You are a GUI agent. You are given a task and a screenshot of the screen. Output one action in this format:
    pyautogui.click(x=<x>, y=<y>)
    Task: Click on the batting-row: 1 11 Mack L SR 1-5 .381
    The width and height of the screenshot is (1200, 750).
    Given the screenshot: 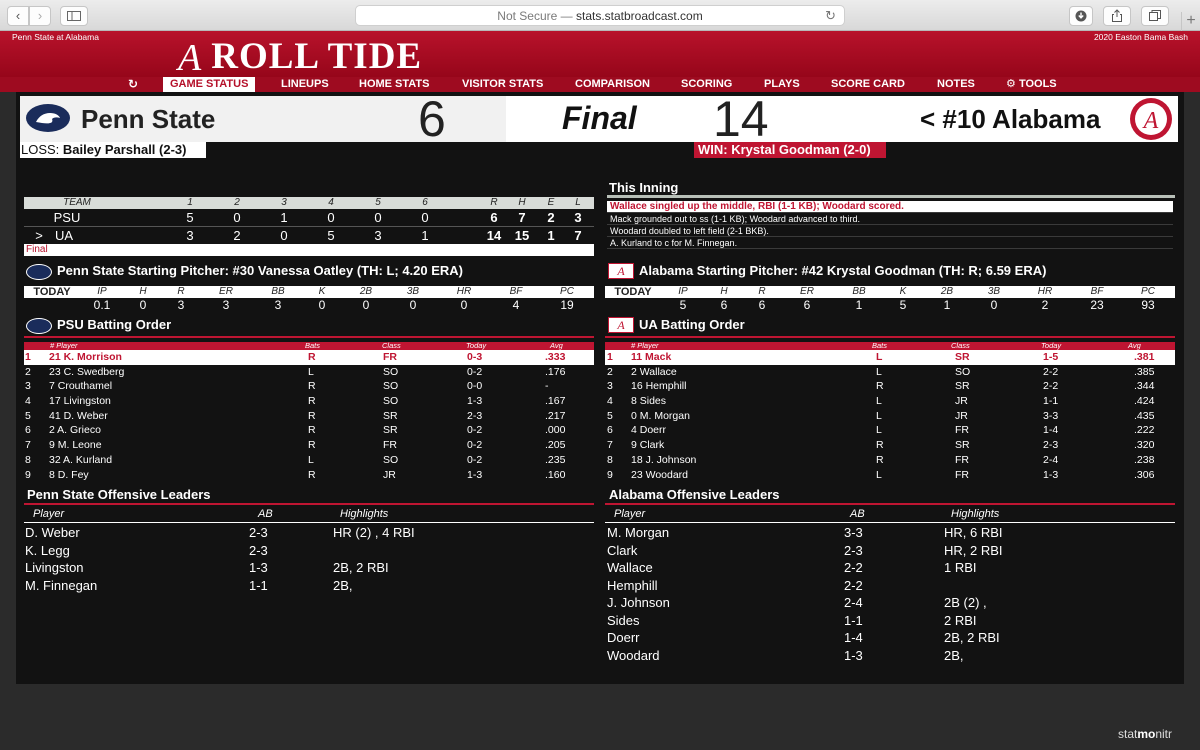 What is the action you would take?
    pyautogui.click(x=890, y=357)
    